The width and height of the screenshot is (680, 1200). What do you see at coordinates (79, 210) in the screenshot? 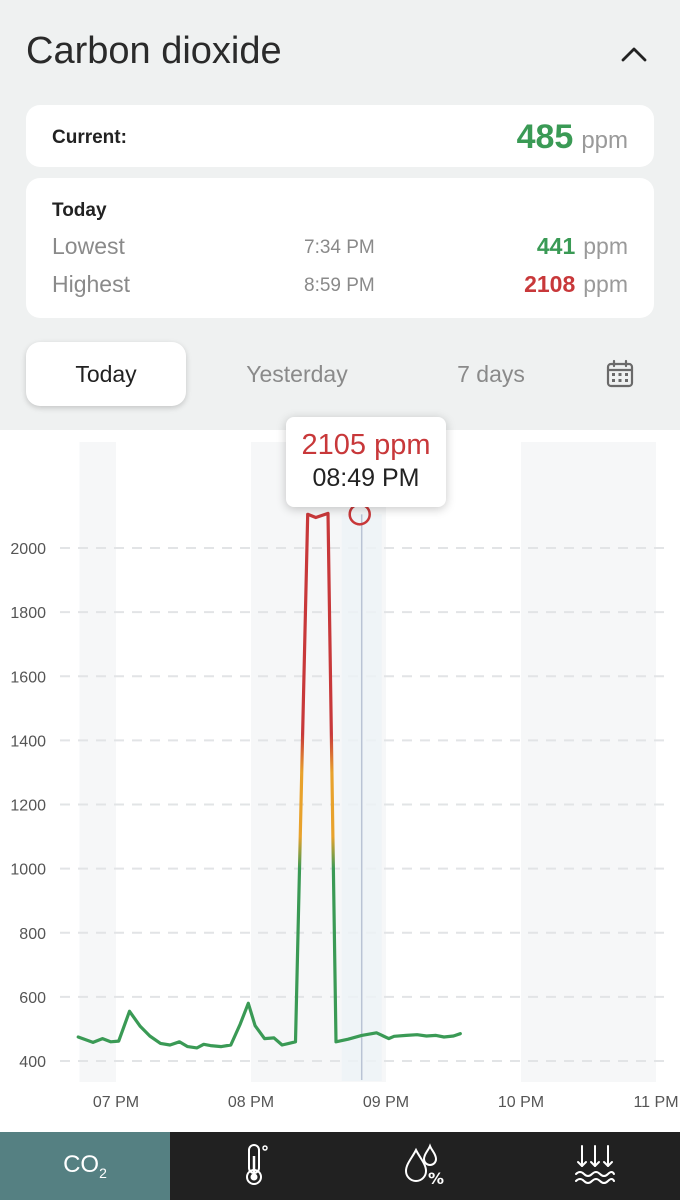
I see `today-heading: Today` at bounding box center [79, 210].